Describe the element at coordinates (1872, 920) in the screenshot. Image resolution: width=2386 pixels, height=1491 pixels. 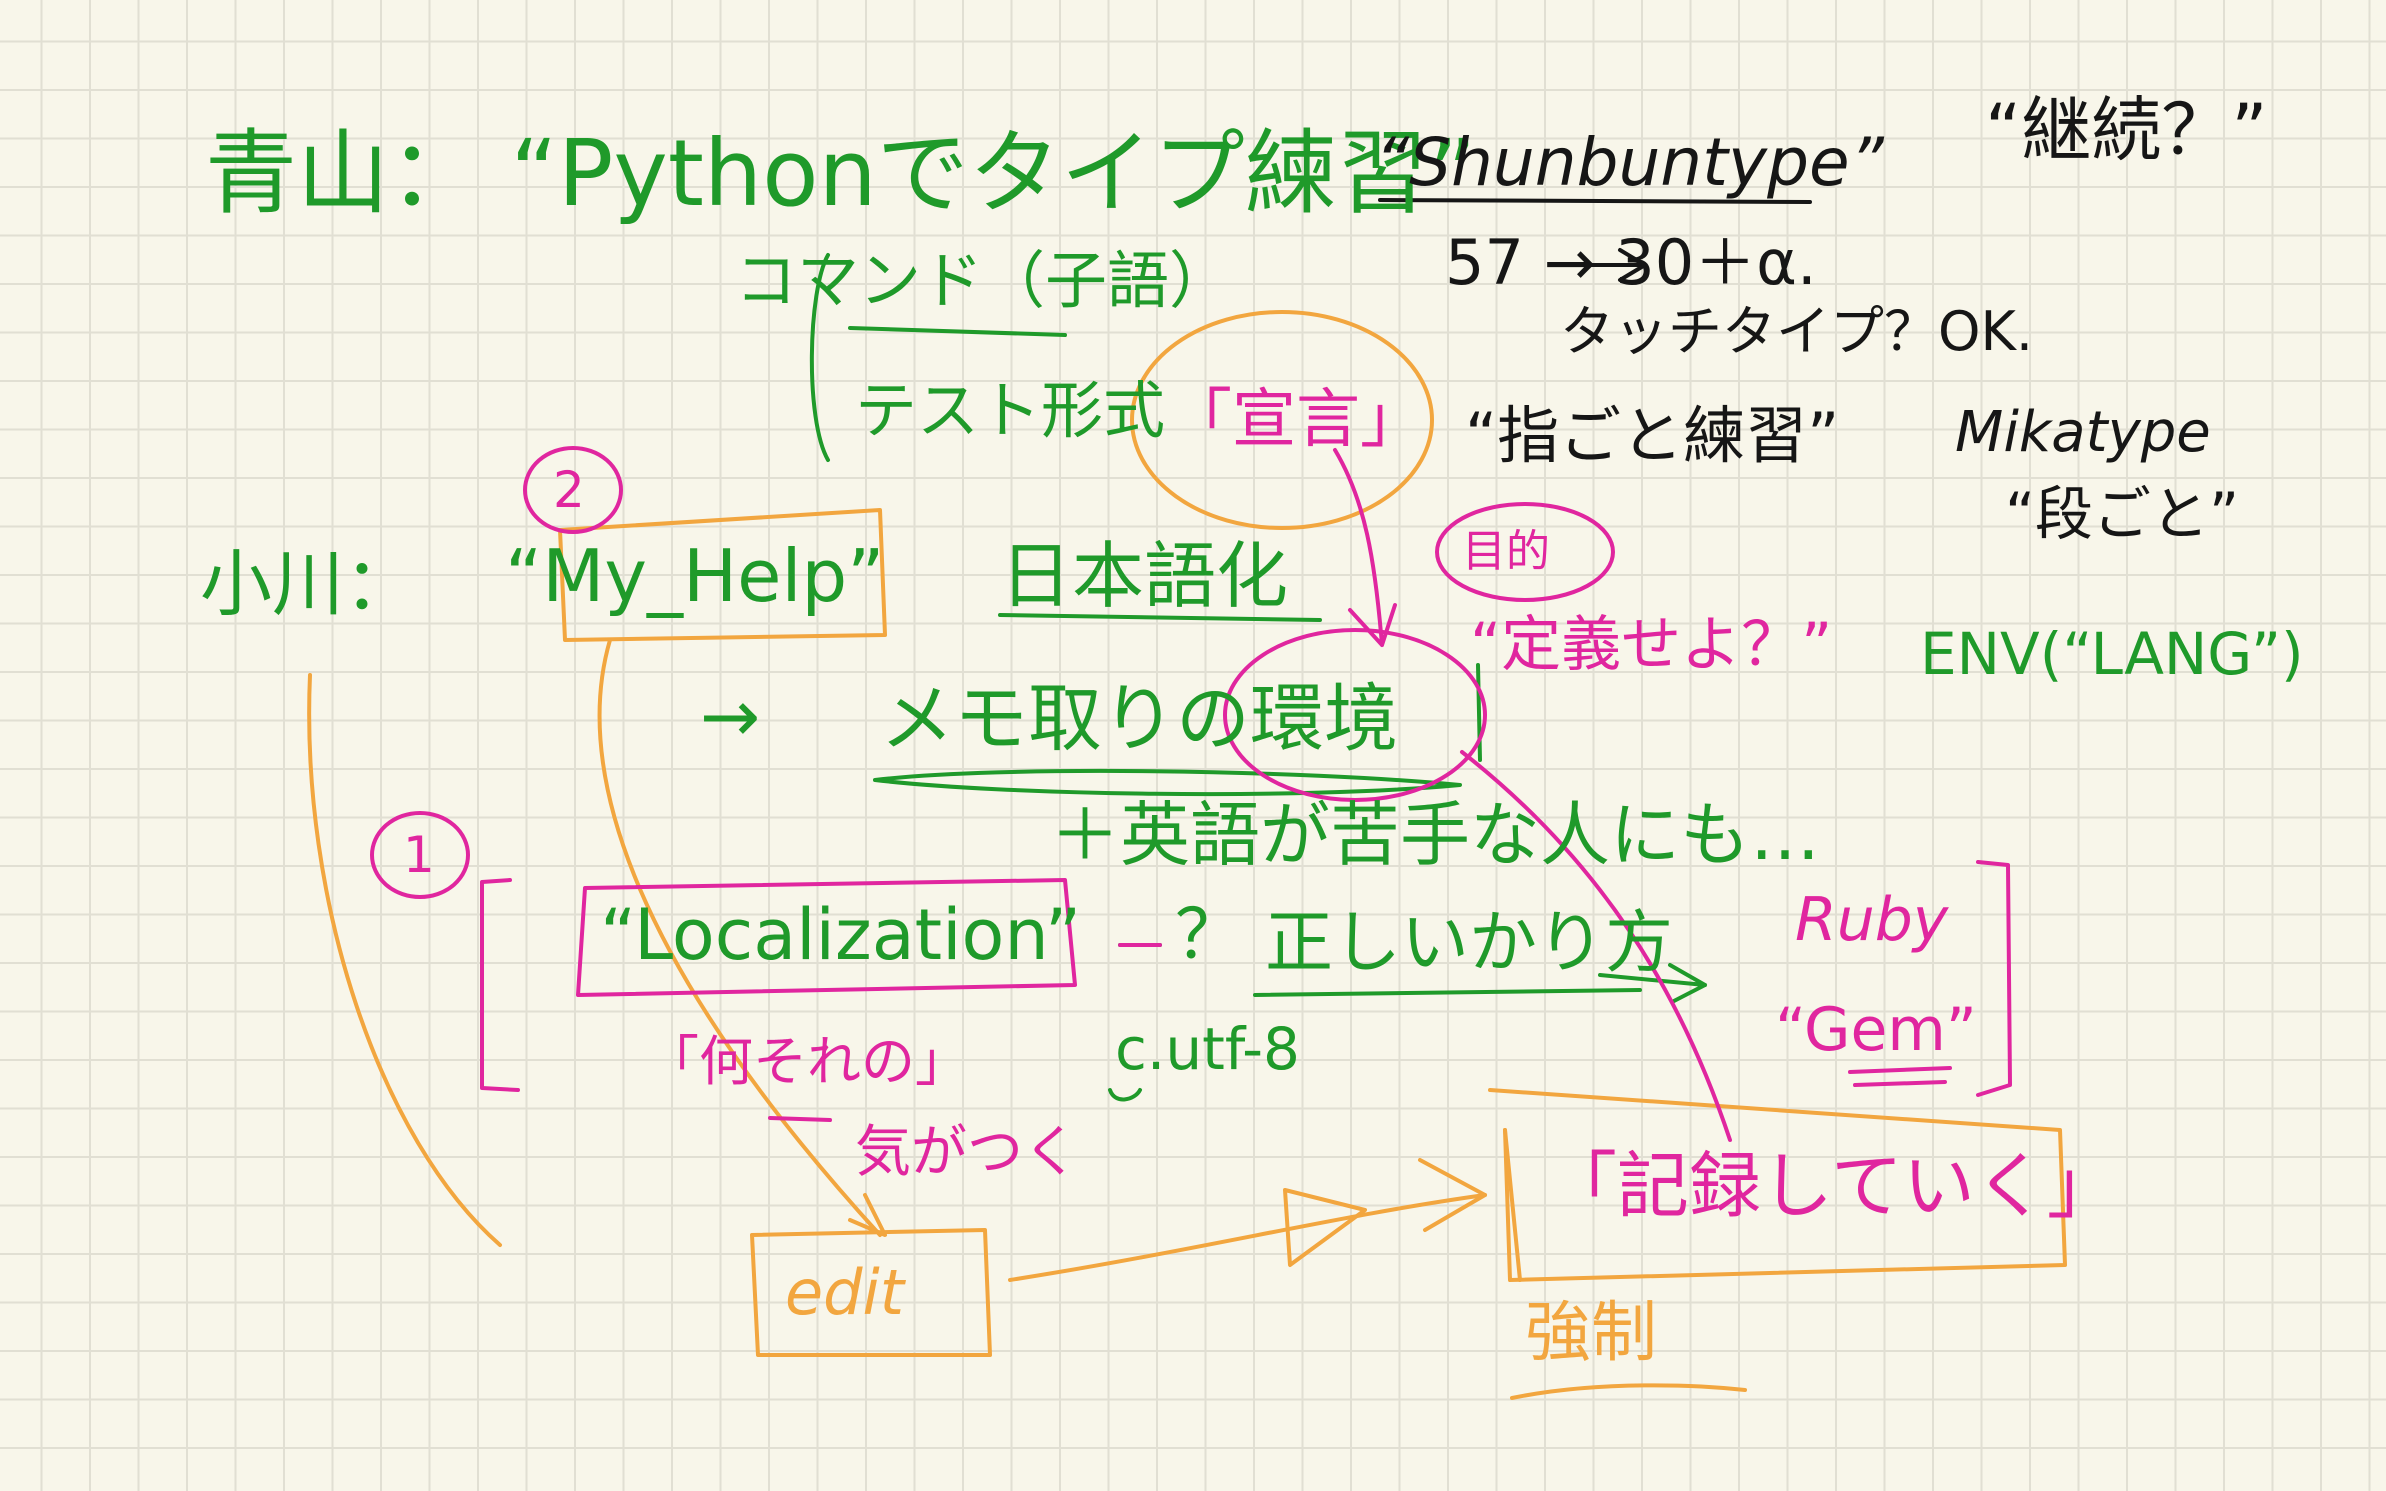
I see `note-ruby: Ruby` at that location.